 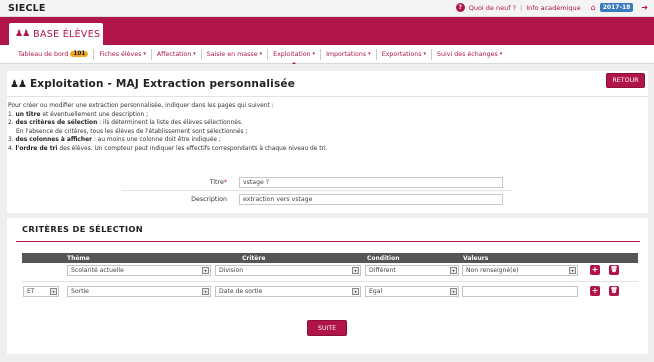 I want to click on notification-badge: 101, so click(x=79, y=54).